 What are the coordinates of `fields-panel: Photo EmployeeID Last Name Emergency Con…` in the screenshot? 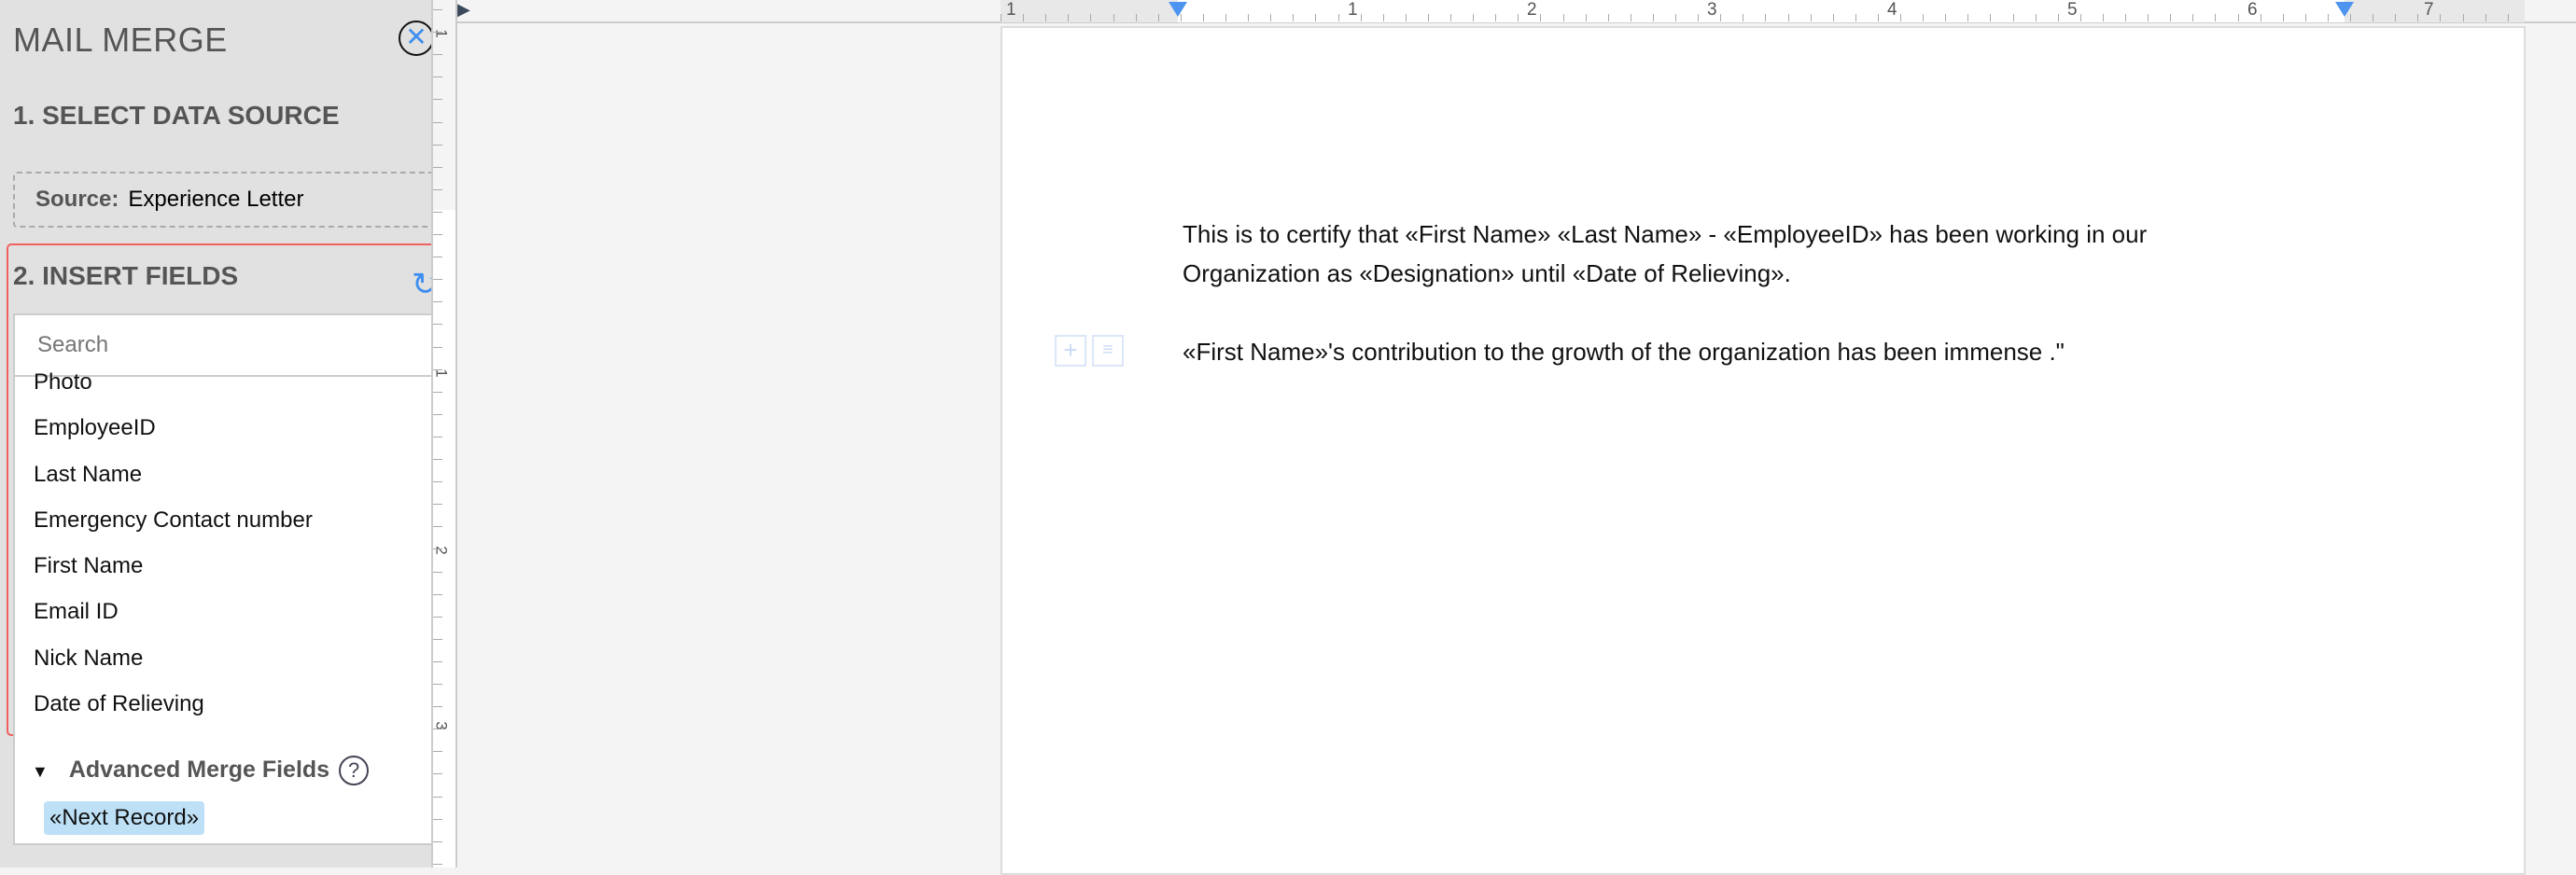 It's located at (227, 579).